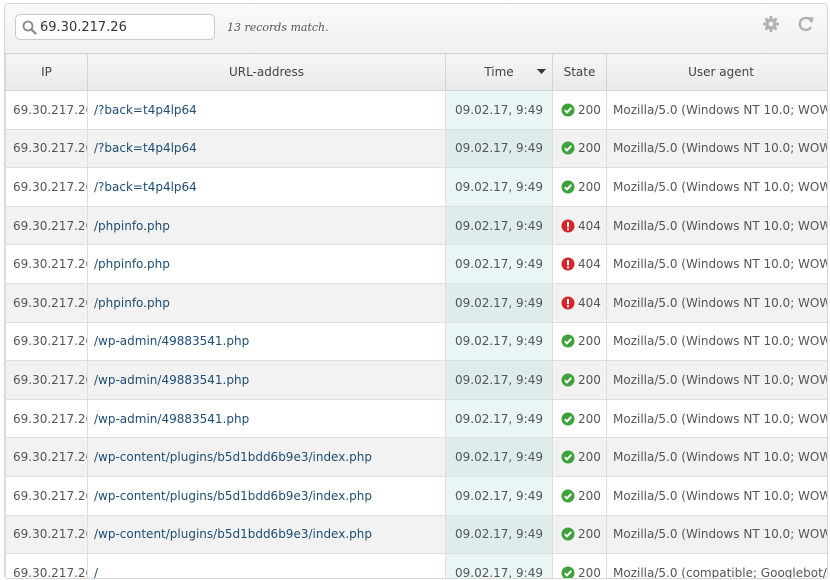 Image resolution: width=830 pixels, height=580 pixels. Describe the element at coordinates (266, 565) in the screenshot. I see `cell-url: /` at that location.